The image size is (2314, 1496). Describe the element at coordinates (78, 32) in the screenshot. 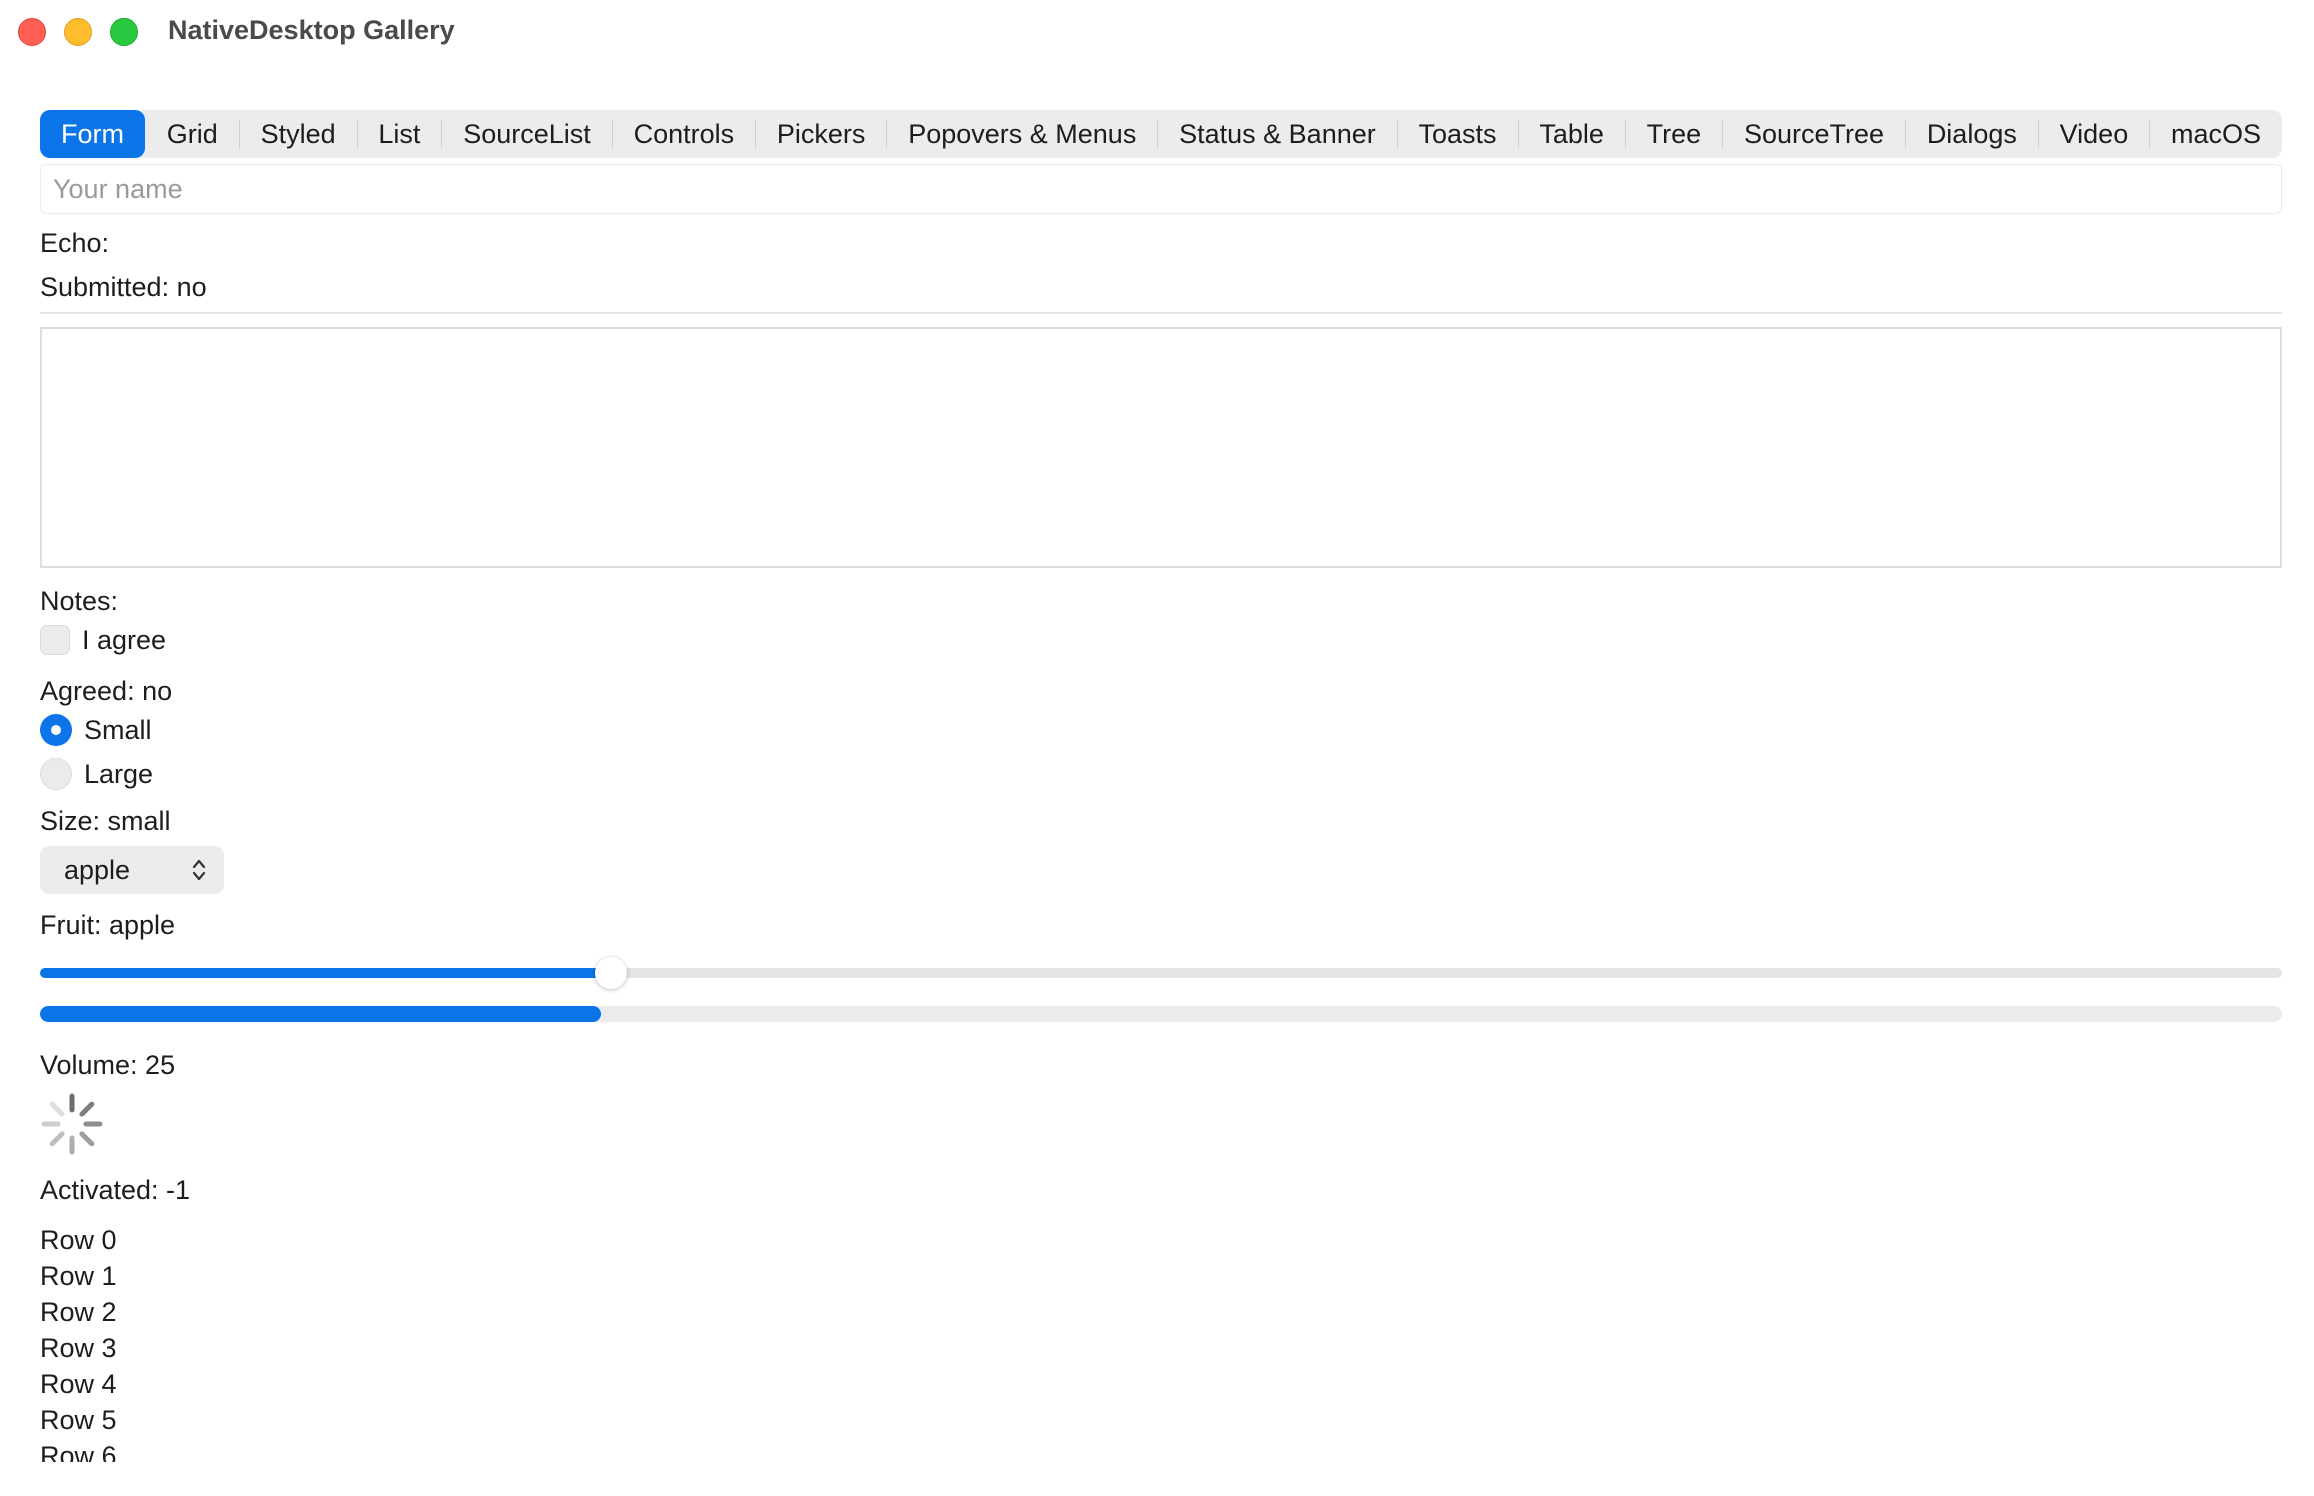

I see `minimize-window-button` at that location.